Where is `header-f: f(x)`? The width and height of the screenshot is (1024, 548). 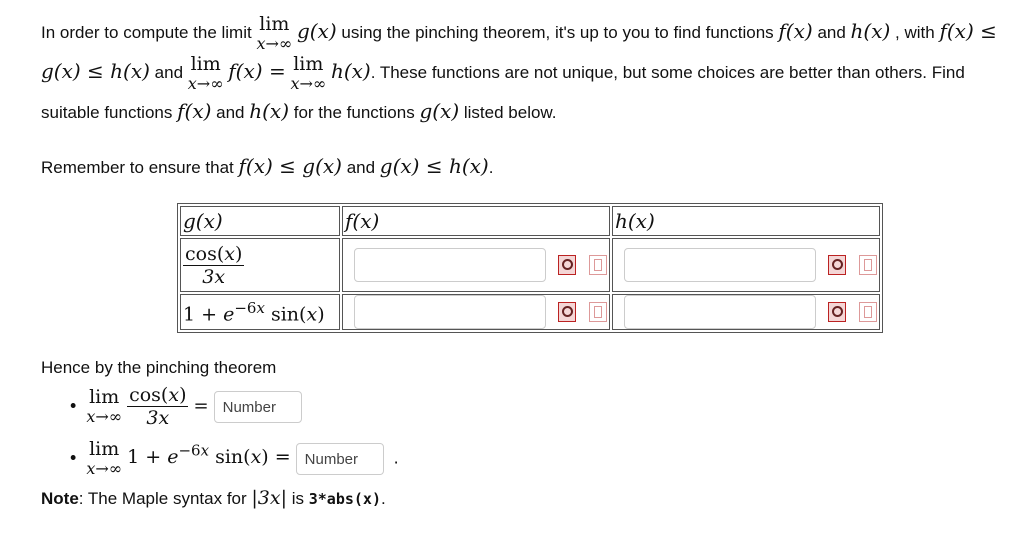 header-f: f(x) is located at coordinates (476, 221).